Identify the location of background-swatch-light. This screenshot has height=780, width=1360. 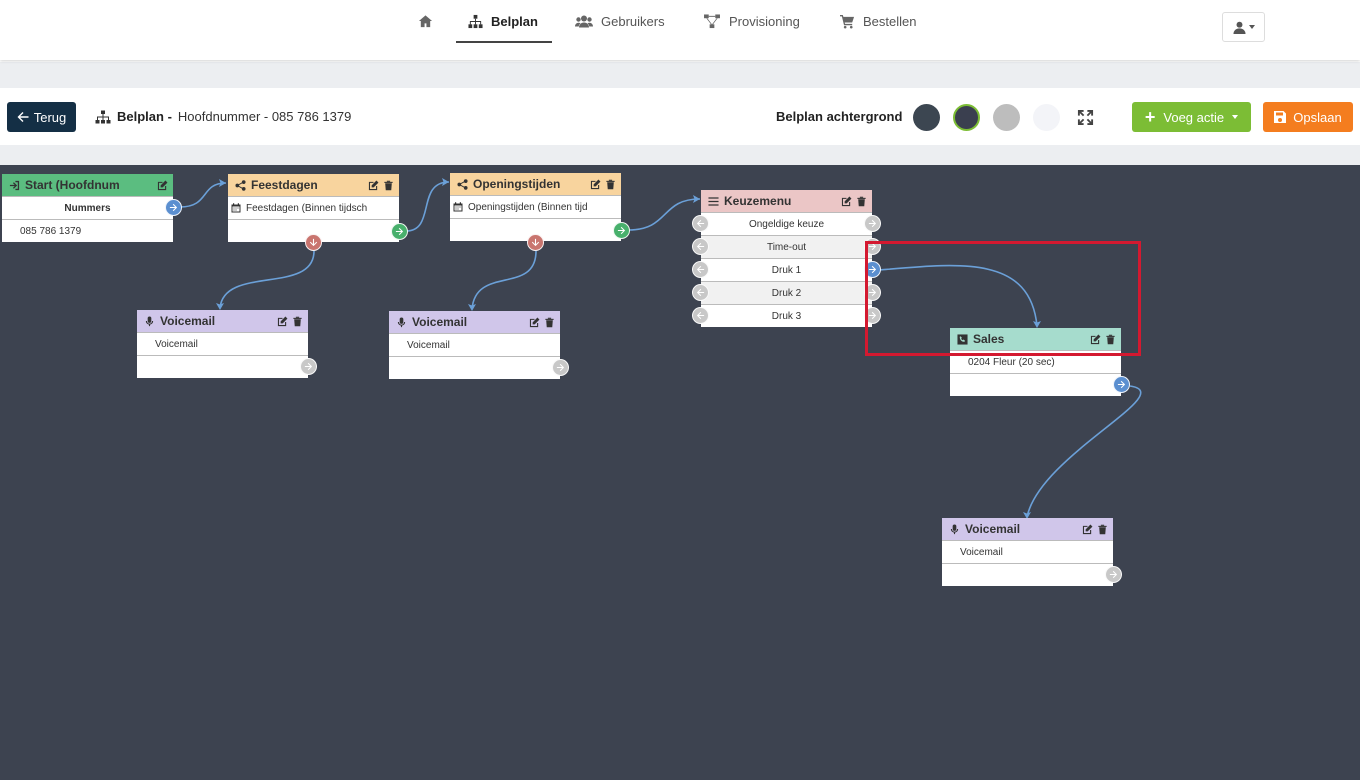
(1046, 117).